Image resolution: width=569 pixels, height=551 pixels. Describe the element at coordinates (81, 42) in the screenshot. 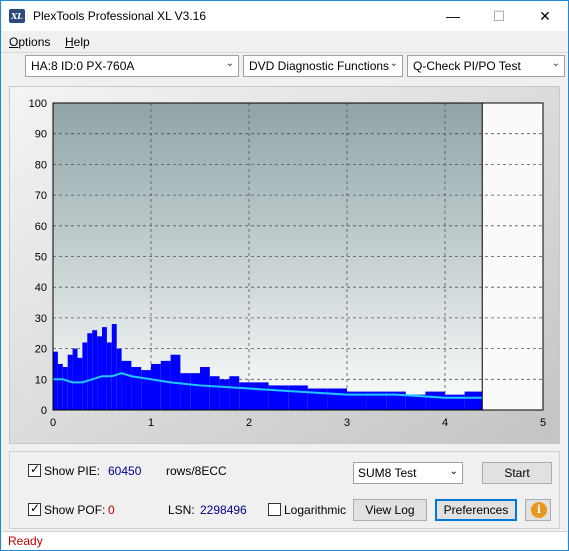

I see `menu-help-rest: elp` at that location.